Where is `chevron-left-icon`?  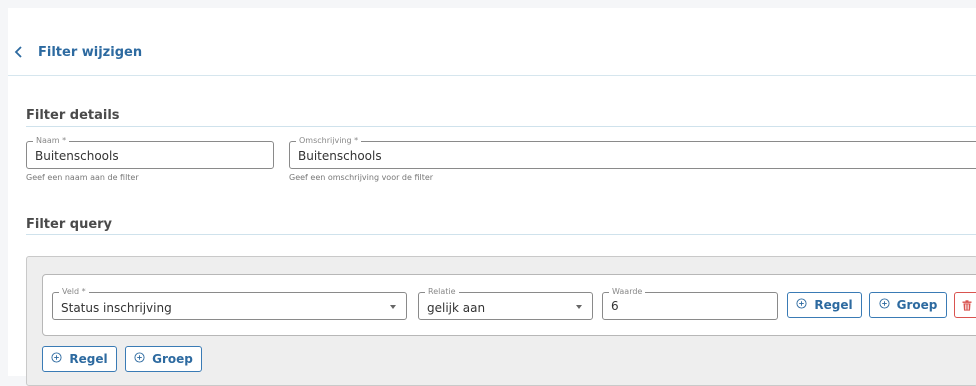 chevron-left-icon is located at coordinates (19, 52).